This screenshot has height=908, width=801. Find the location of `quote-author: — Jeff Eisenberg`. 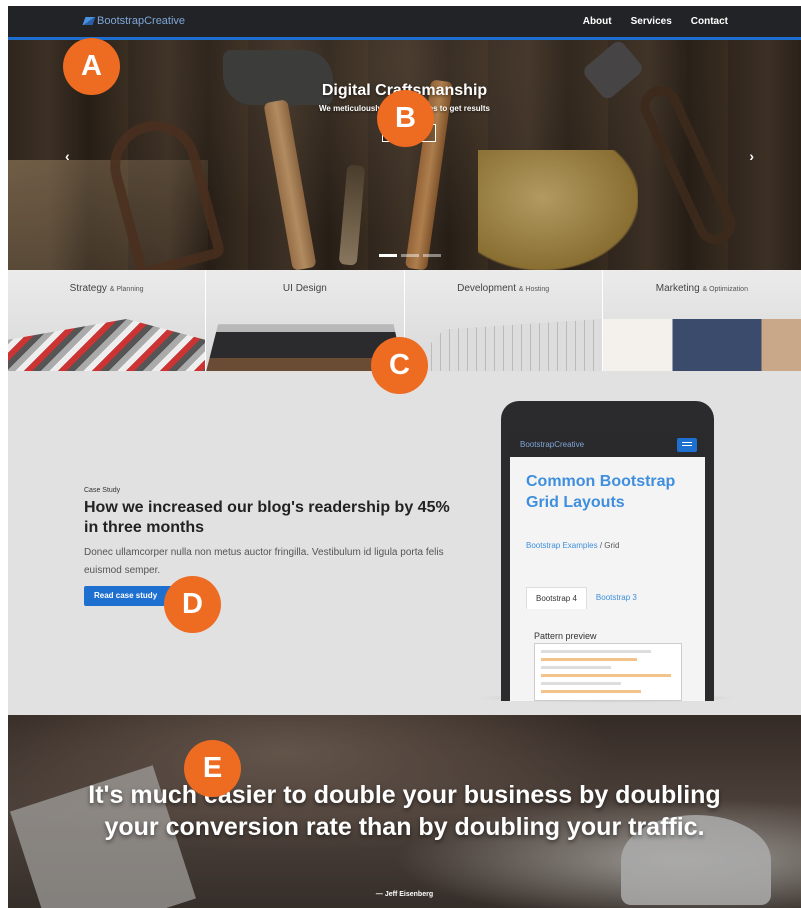

quote-author: — Jeff Eisenberg is located at coordinates (404, 894).